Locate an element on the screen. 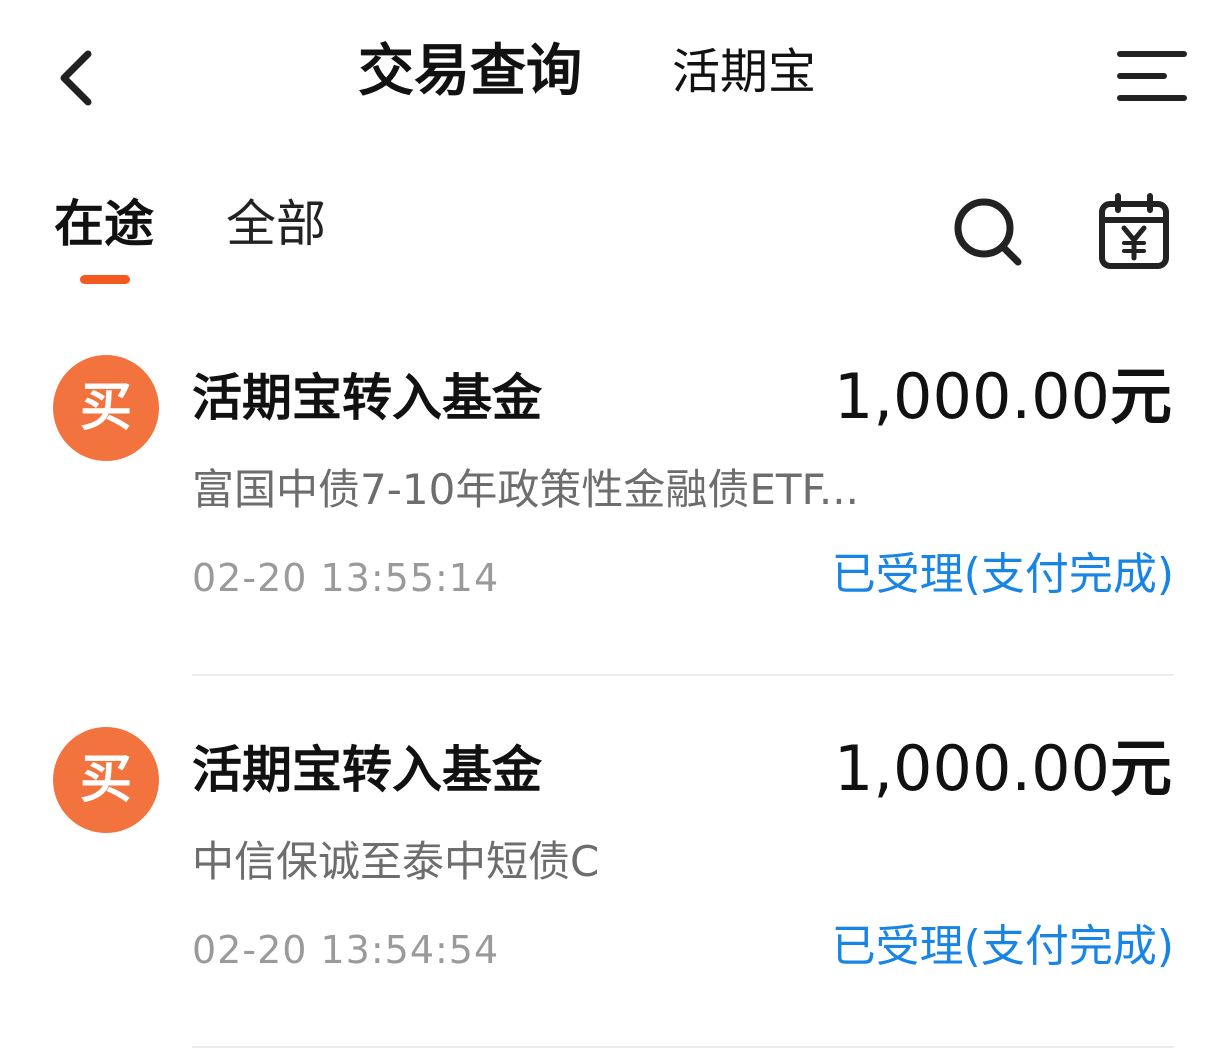  tab-bar: 在途 全部 is located at coordinates (614, 235).